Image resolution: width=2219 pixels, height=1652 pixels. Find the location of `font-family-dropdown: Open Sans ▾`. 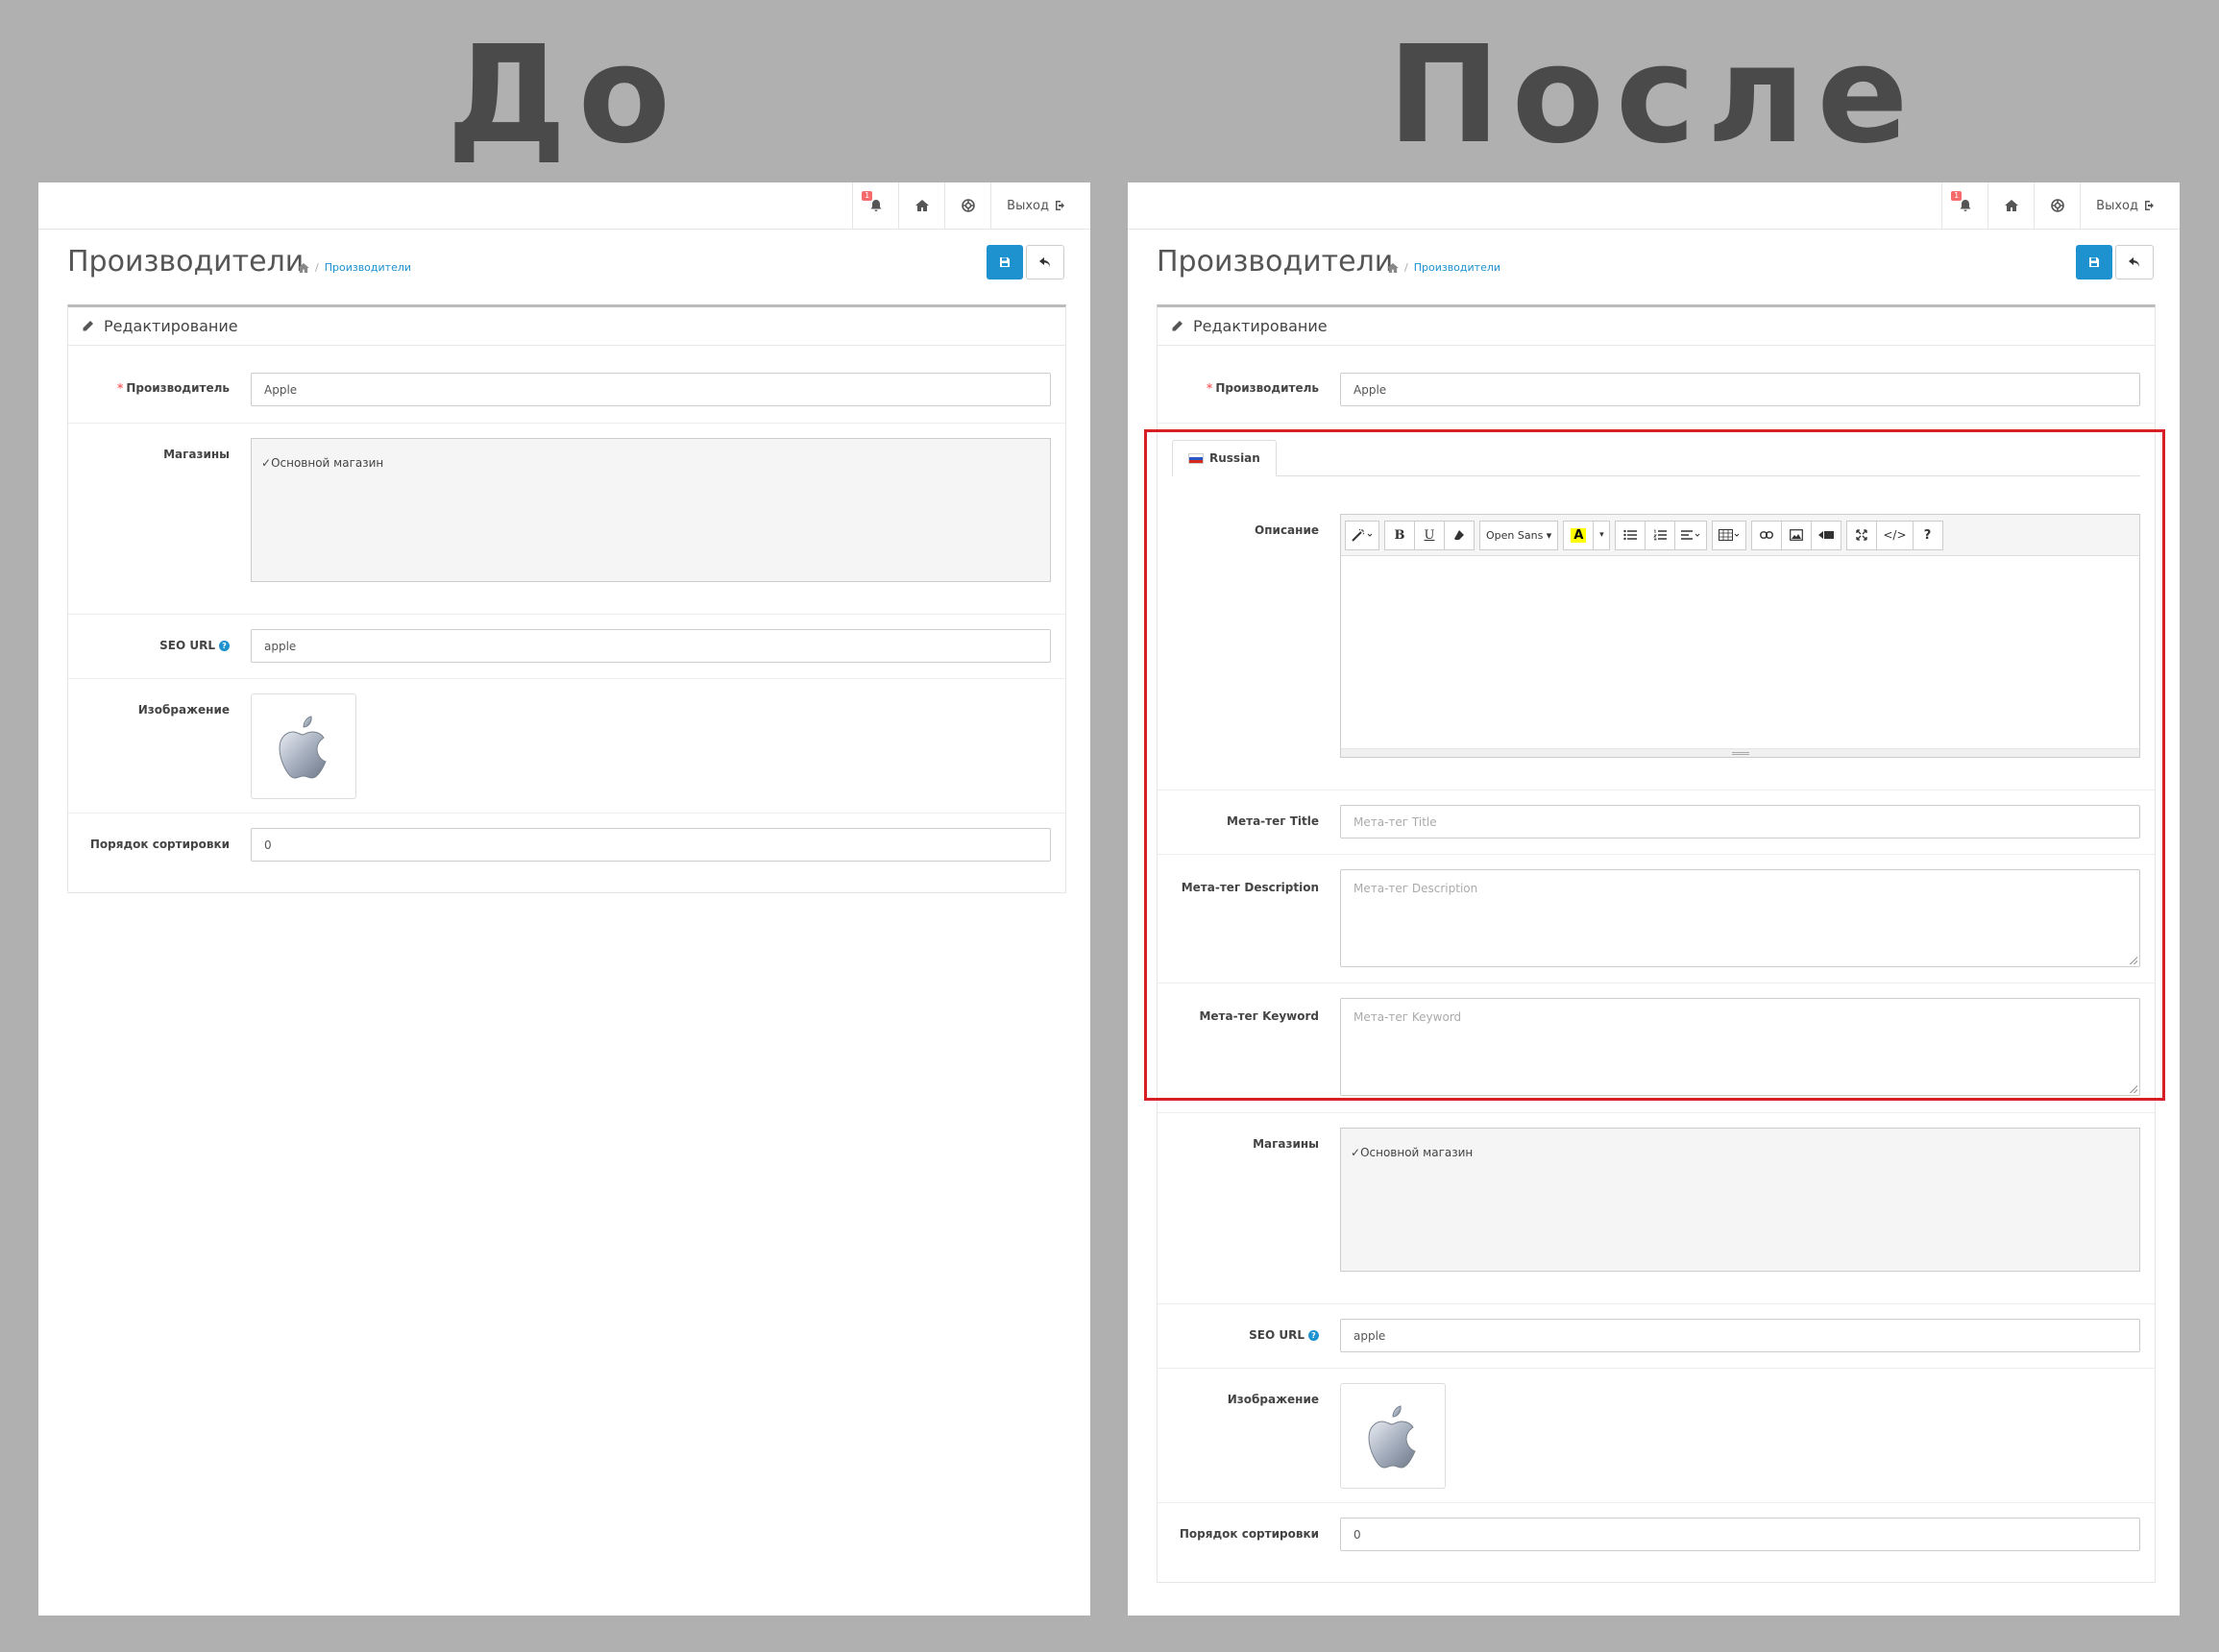

font-family-dropdown: Open Sans ▾ is located at coordinates (1519, 535).